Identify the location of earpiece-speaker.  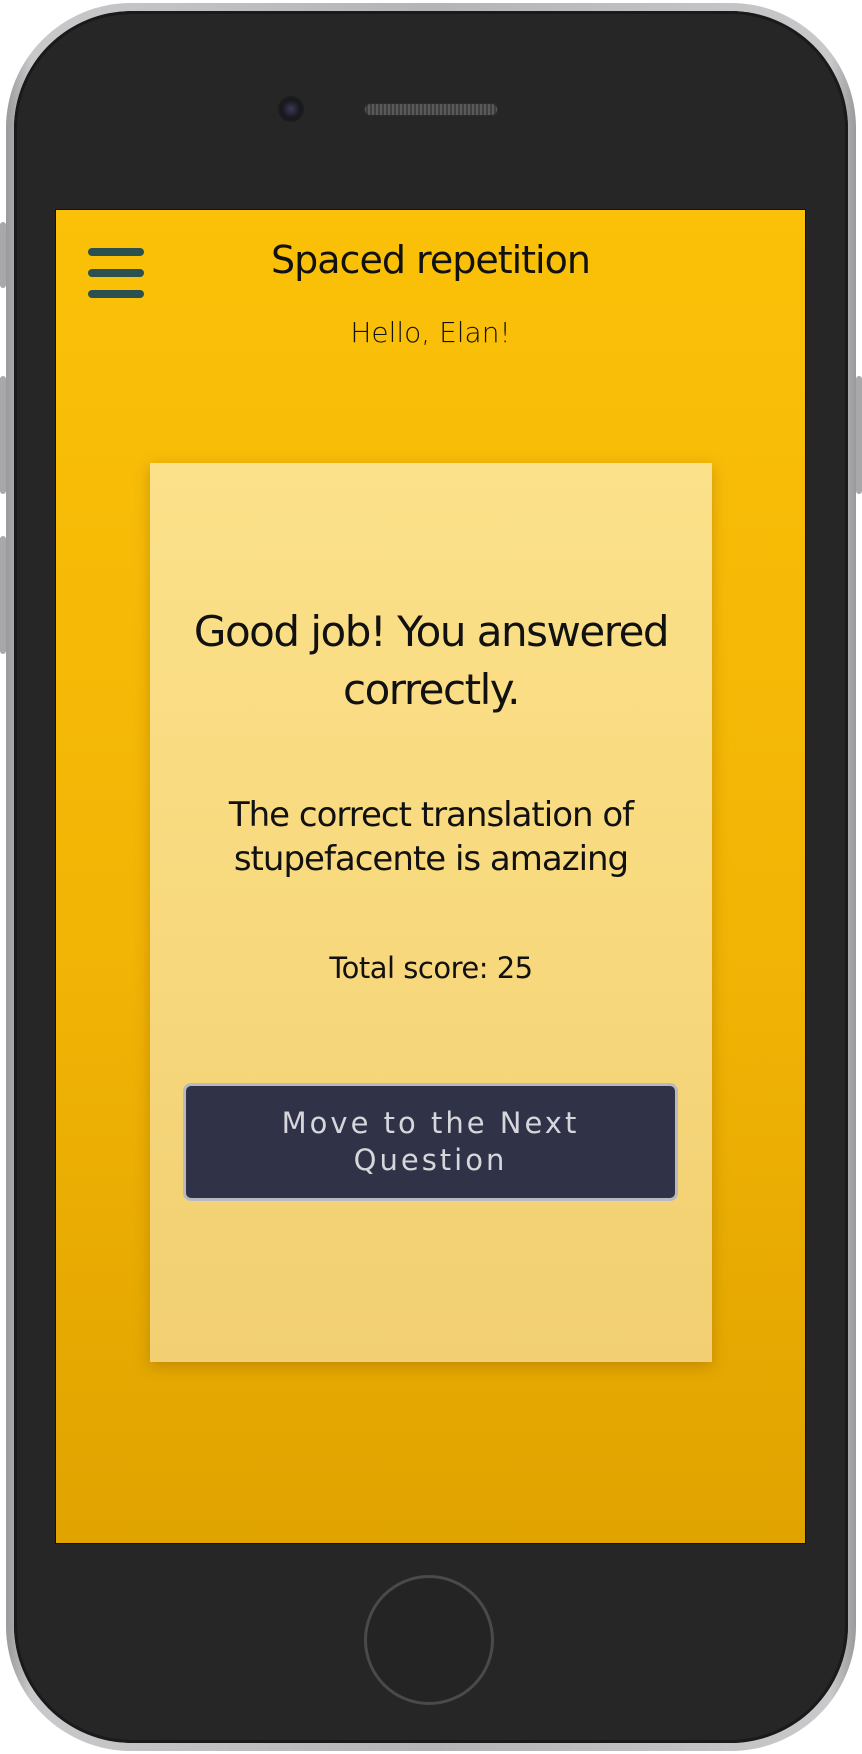
(431, 109).